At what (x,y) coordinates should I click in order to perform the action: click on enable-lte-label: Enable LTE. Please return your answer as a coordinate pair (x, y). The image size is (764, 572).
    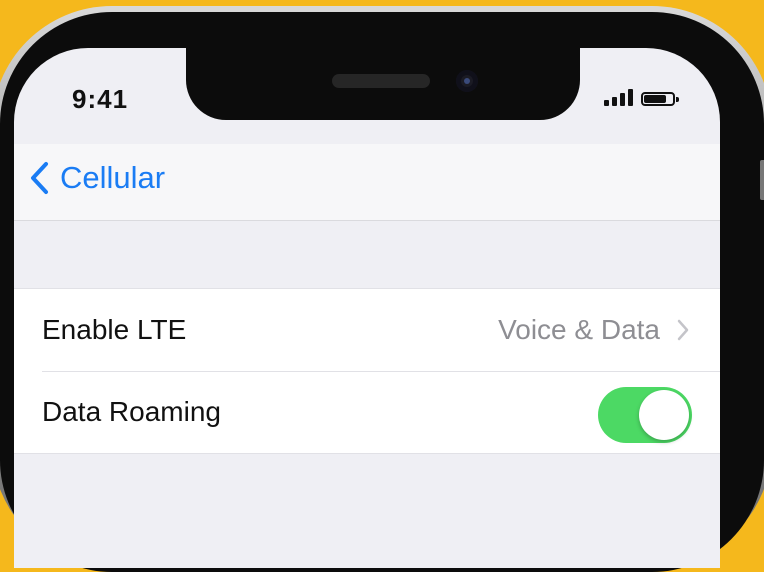
    Looking at the image, I should click on (114, 329).